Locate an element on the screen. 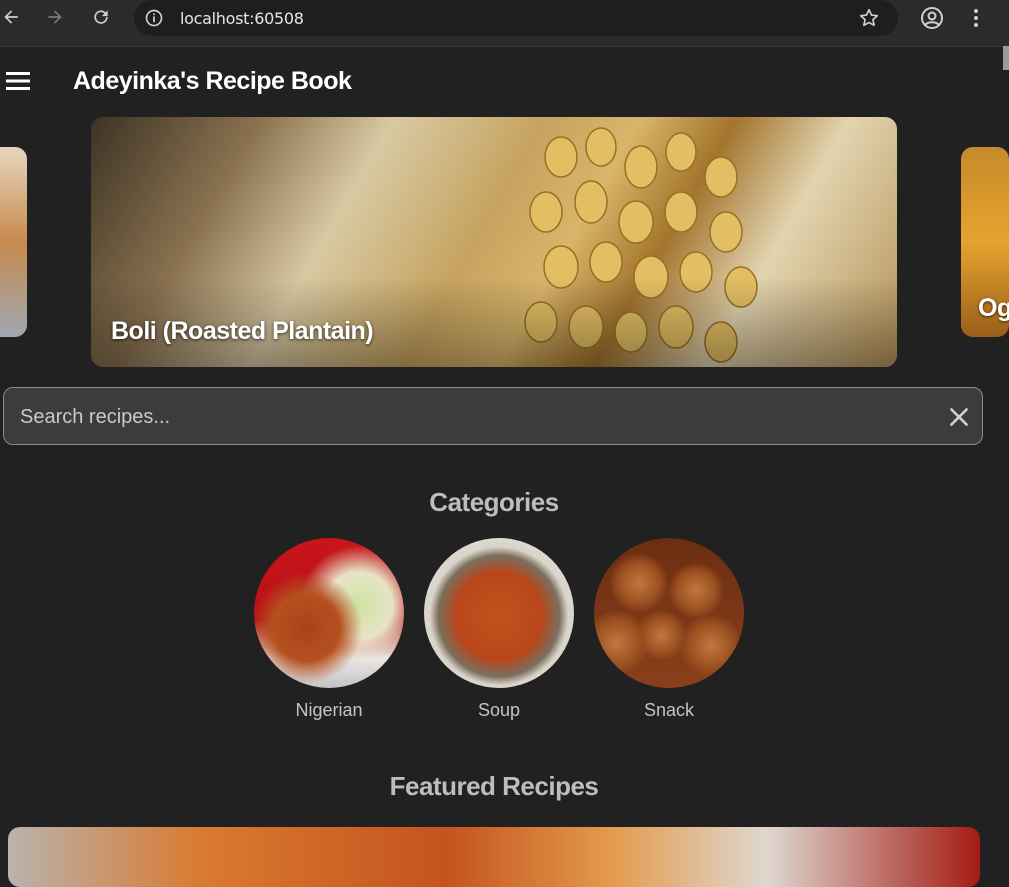 This screenshot has width=1009, height=887. star-icon is located at coordinates (869, 18).